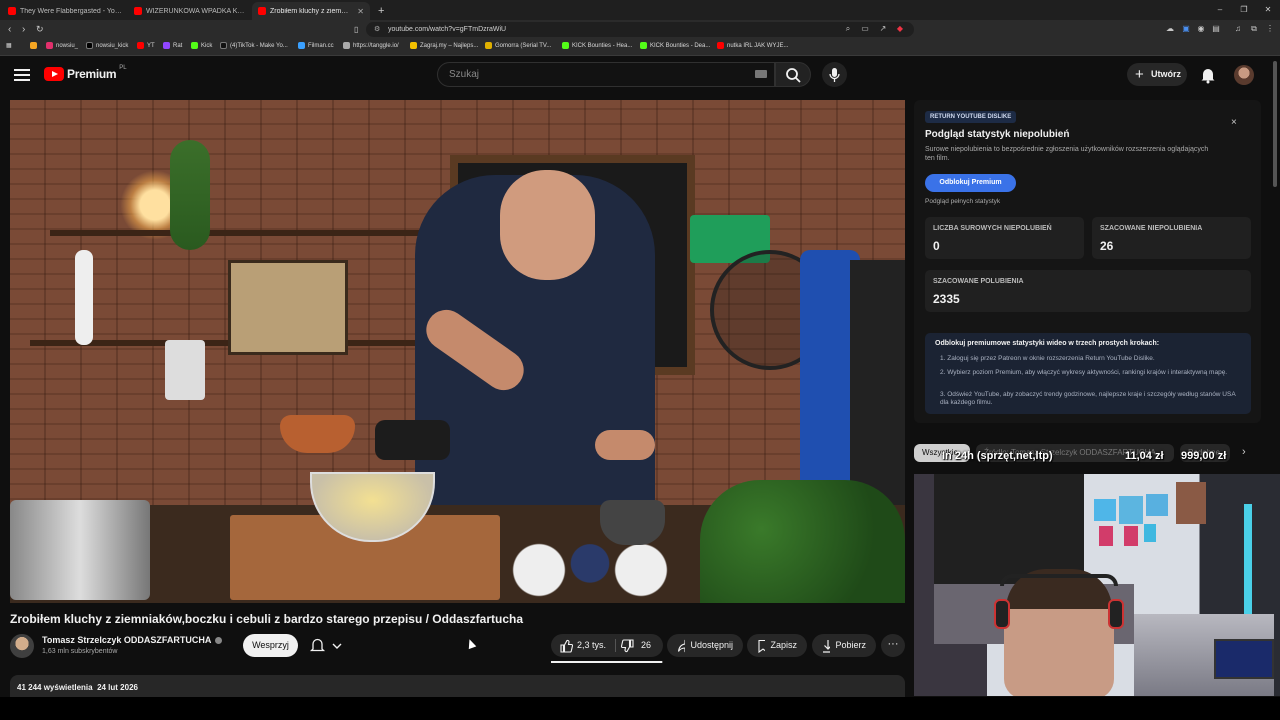 The width and height of the screenshot is (1280, 720). What do you see at coordinates (49, 45) in the screenshot?
I see `instagram-icon` at bounding box center [49, 45].